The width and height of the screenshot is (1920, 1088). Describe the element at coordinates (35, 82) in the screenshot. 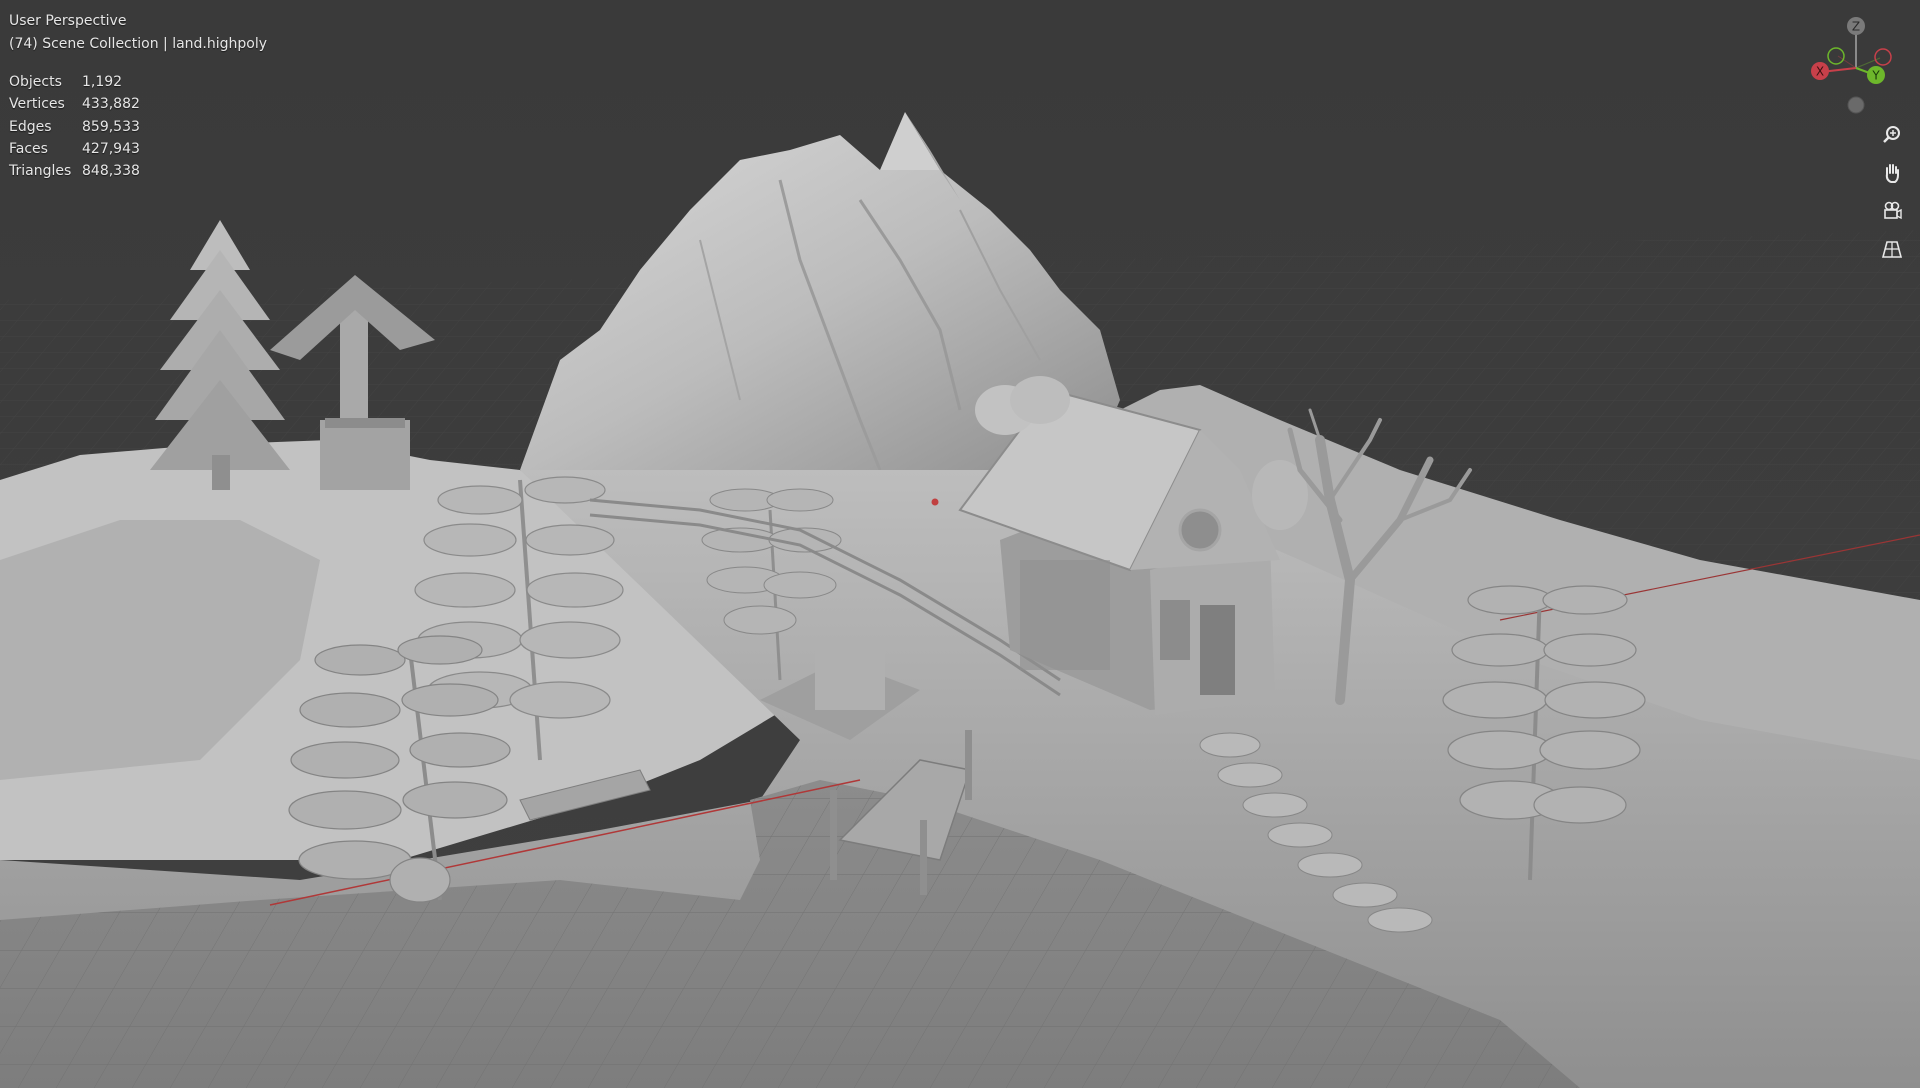

I see `stat-label: Objects` at that location.